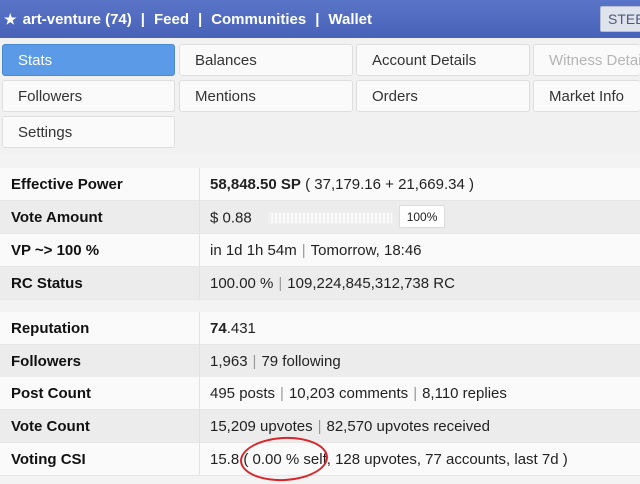  What do you see at coordinates (586, 96) in the screenshot?
I see `tab-market-info: Market Info` at bounding box center [586, 96].